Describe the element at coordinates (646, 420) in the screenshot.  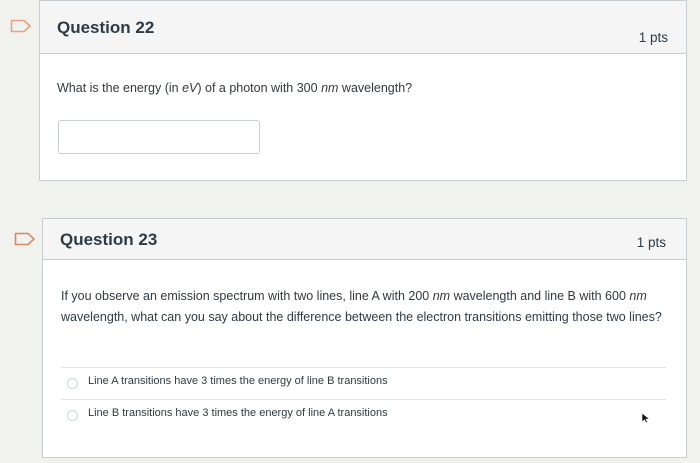
I see `mouse-cursor-icon` at that location.